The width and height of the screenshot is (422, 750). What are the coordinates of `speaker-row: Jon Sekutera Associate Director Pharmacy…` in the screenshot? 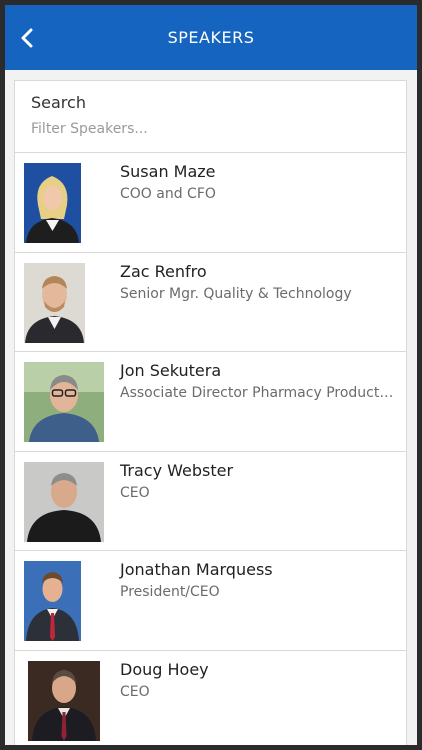 It's located at (210, 402).